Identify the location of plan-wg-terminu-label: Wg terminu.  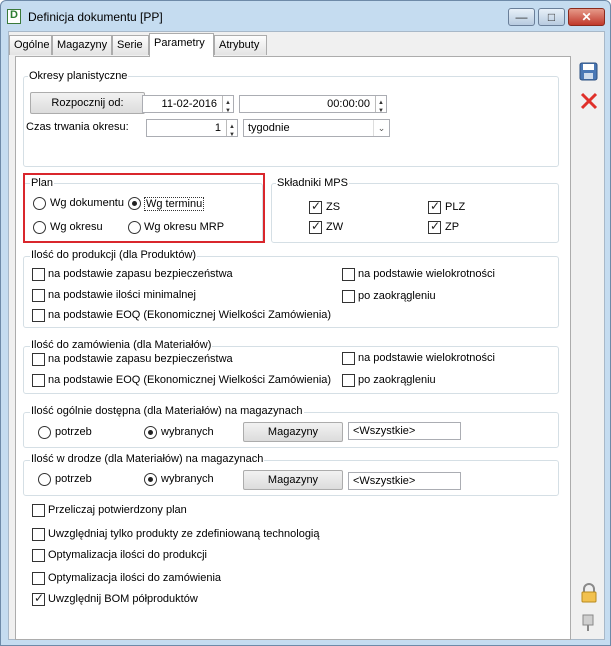
(174, 204).